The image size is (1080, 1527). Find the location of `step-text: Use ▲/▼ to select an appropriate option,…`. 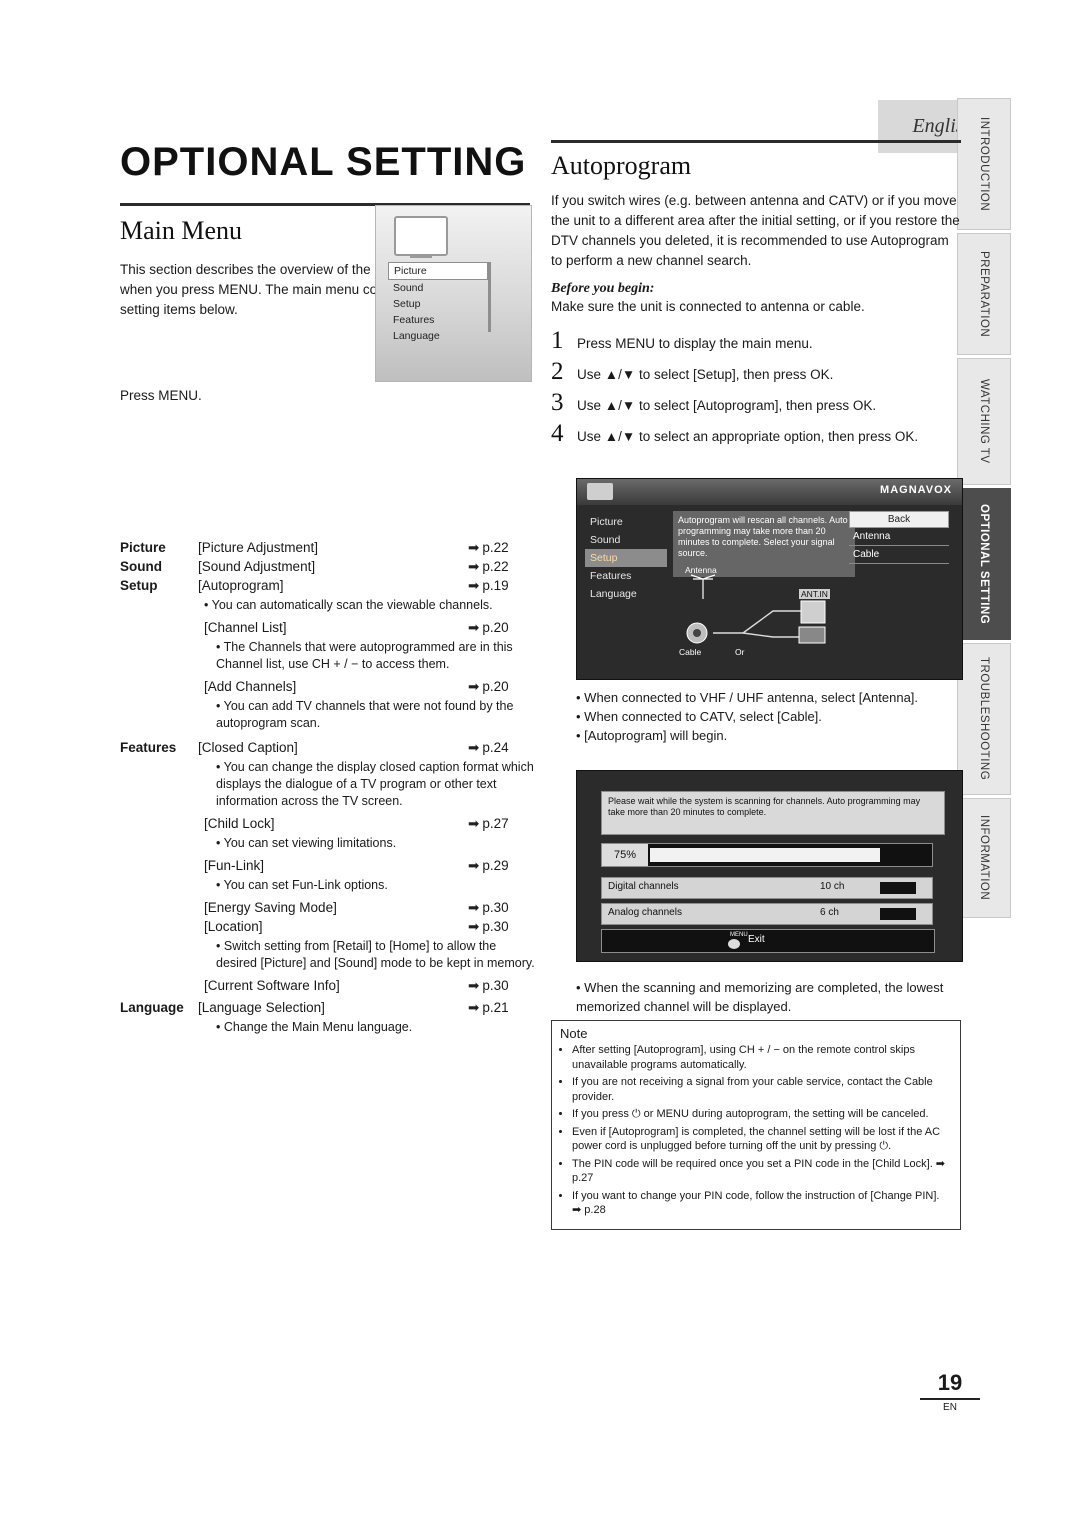

step-text: Use ▲/▼ to select an appropriate option,… is located at coordinates (748, 436).